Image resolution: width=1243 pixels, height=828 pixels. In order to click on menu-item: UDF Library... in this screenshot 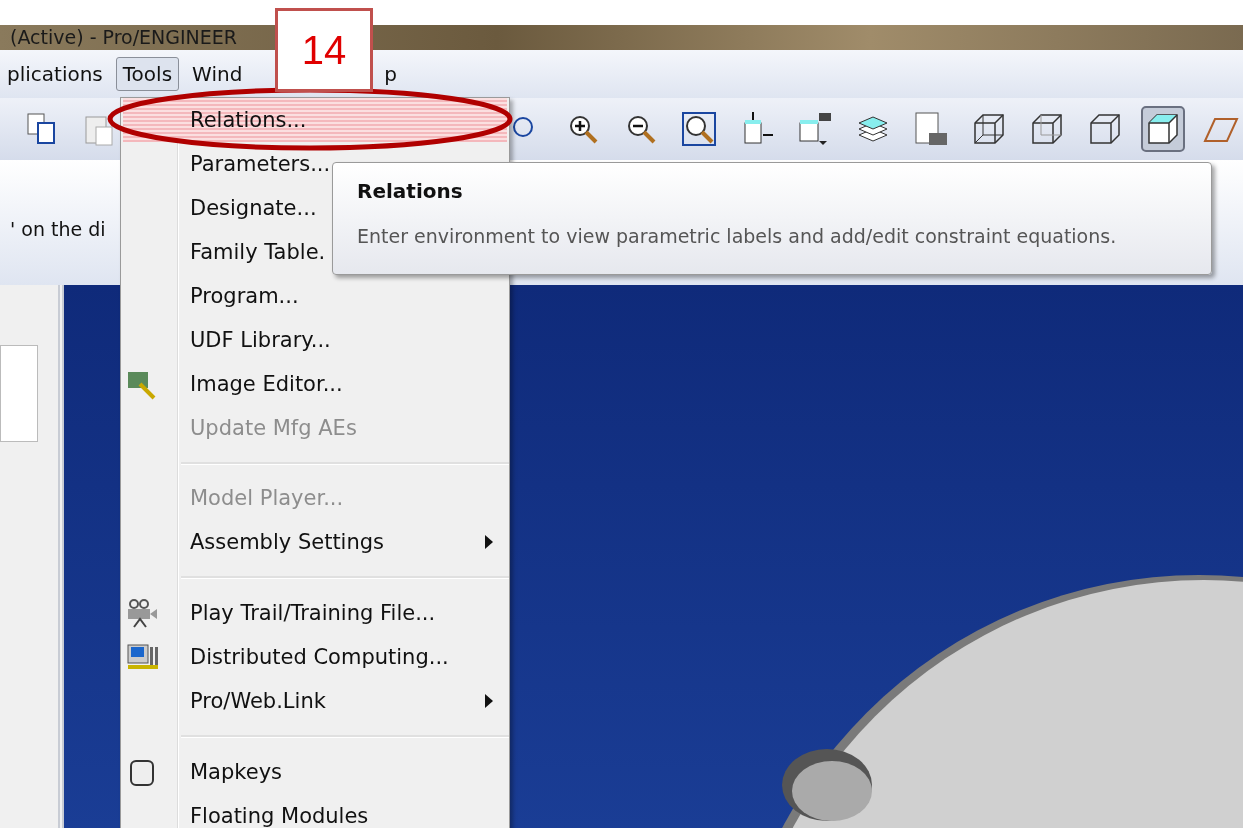, I will do `click(315, 339)`.